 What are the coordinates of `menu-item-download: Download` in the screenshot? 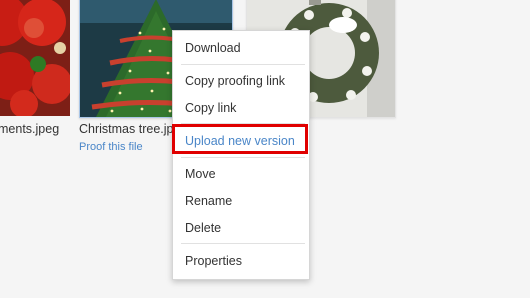 It's located at (245, 48).